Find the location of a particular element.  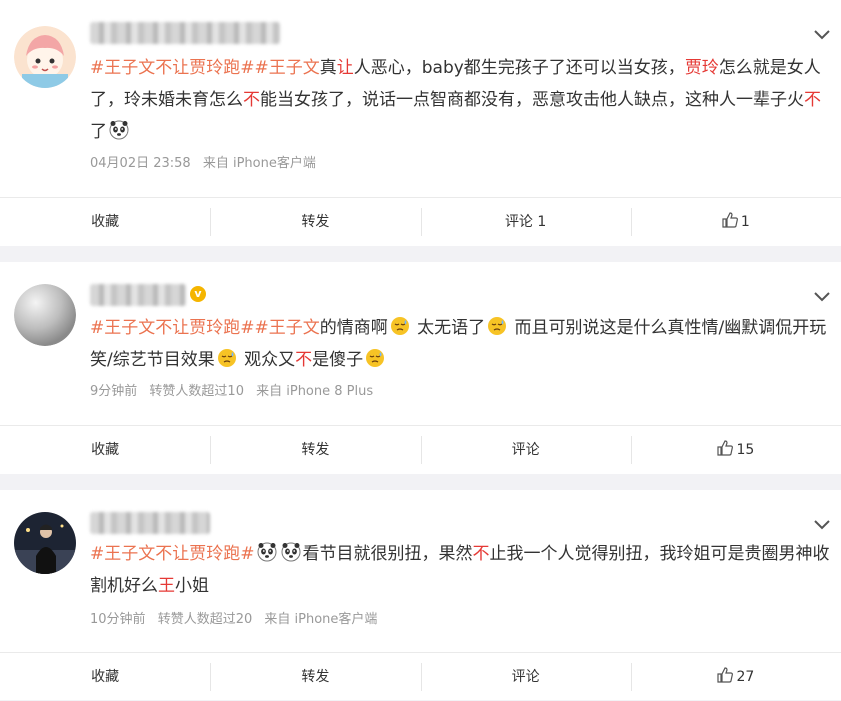

post-text: 看节目就很别扭，果然 is located at coordinates (387, 554).